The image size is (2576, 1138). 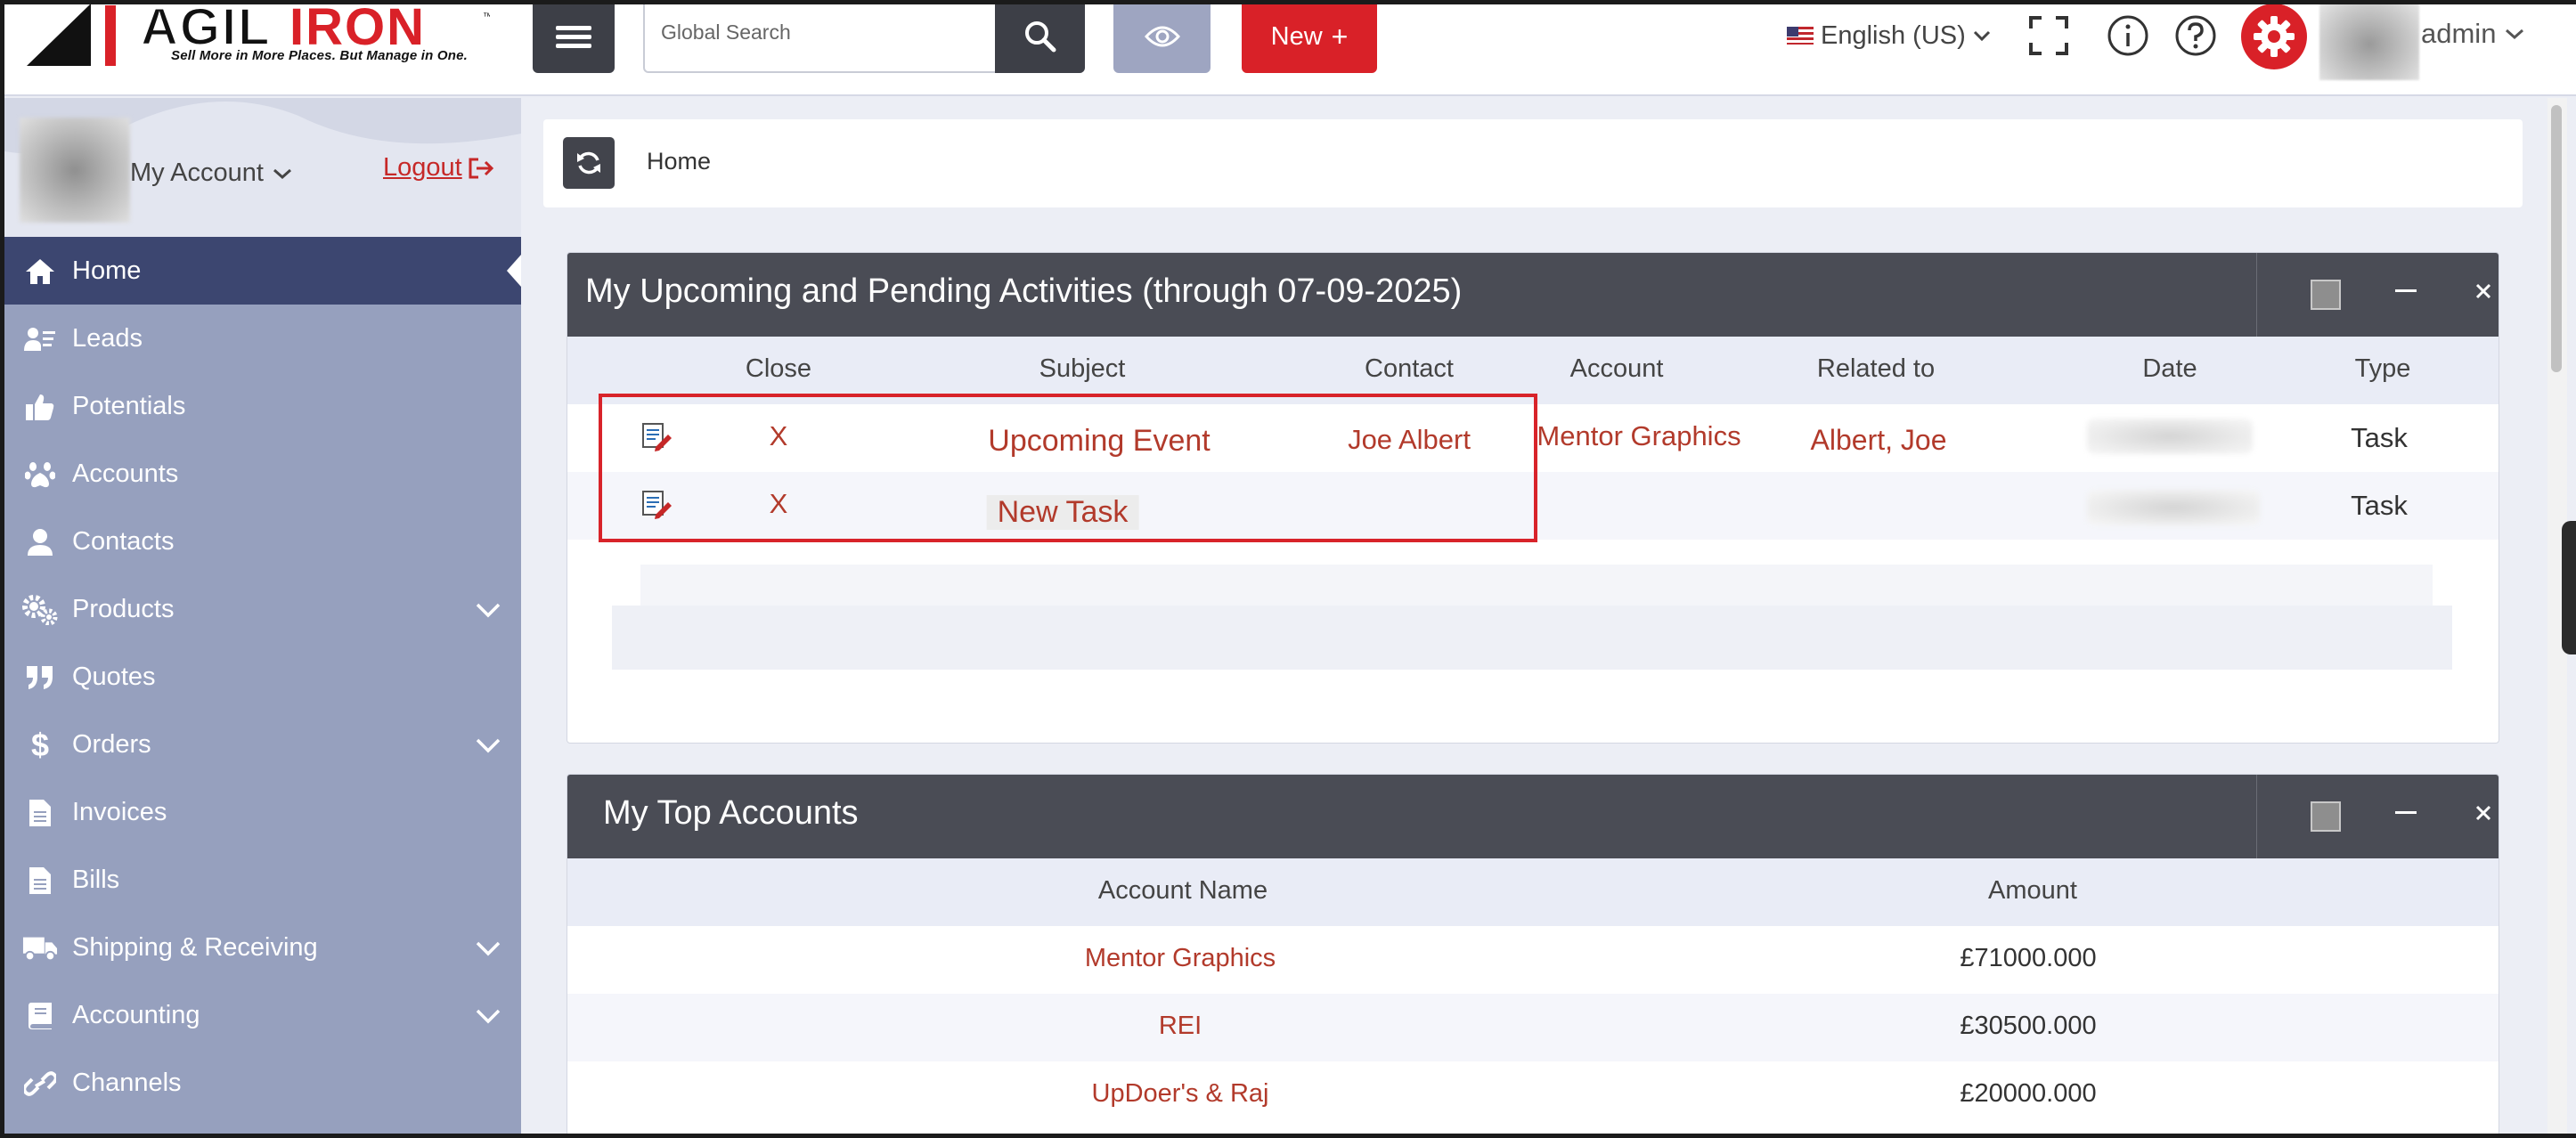 I want to click on panel-controls, so click(x=2378, y=295).